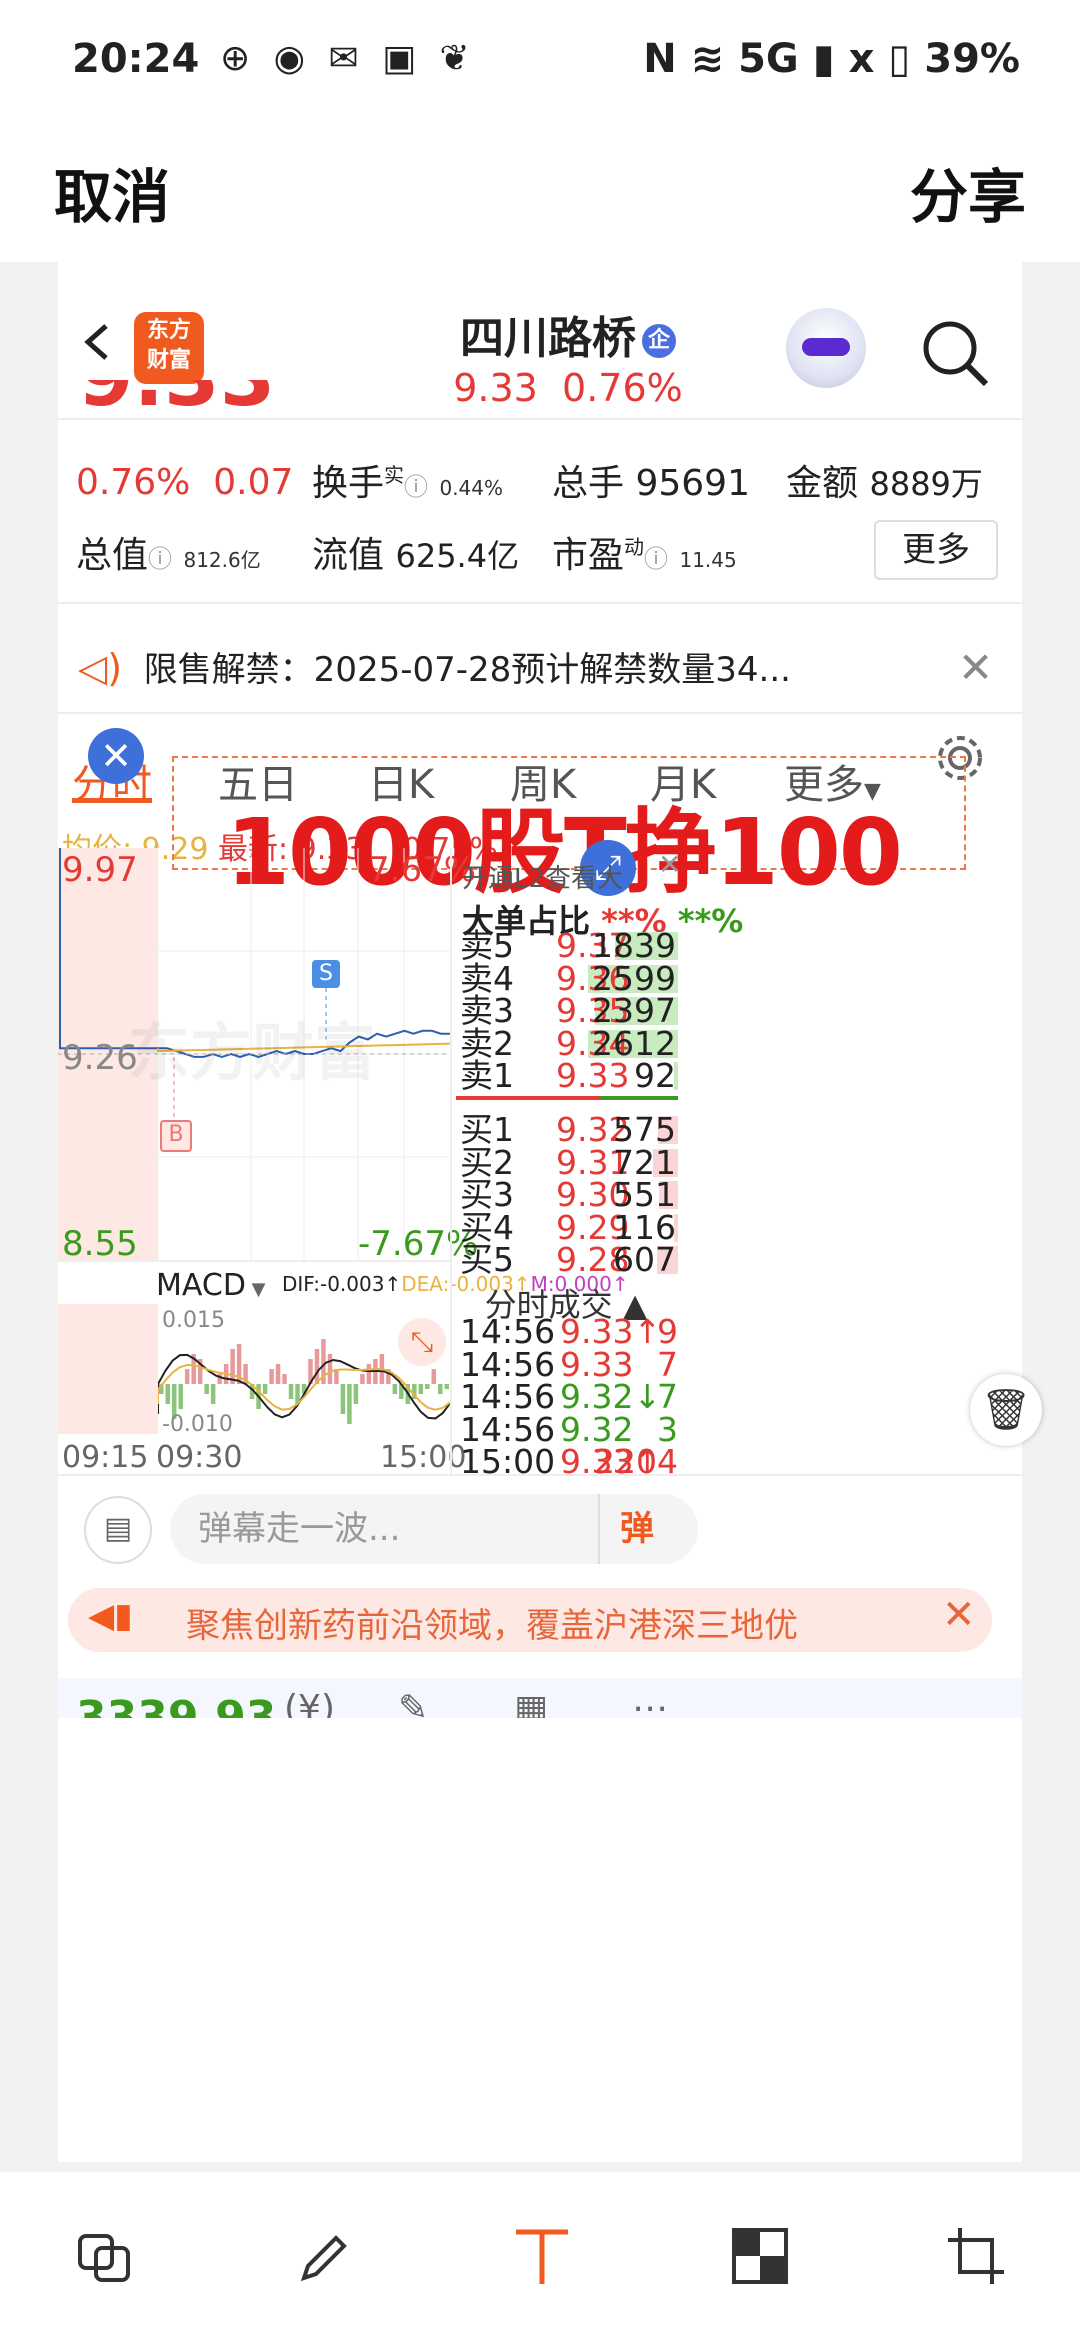  I want to click on order-volume: 575, so click(644, 1129).